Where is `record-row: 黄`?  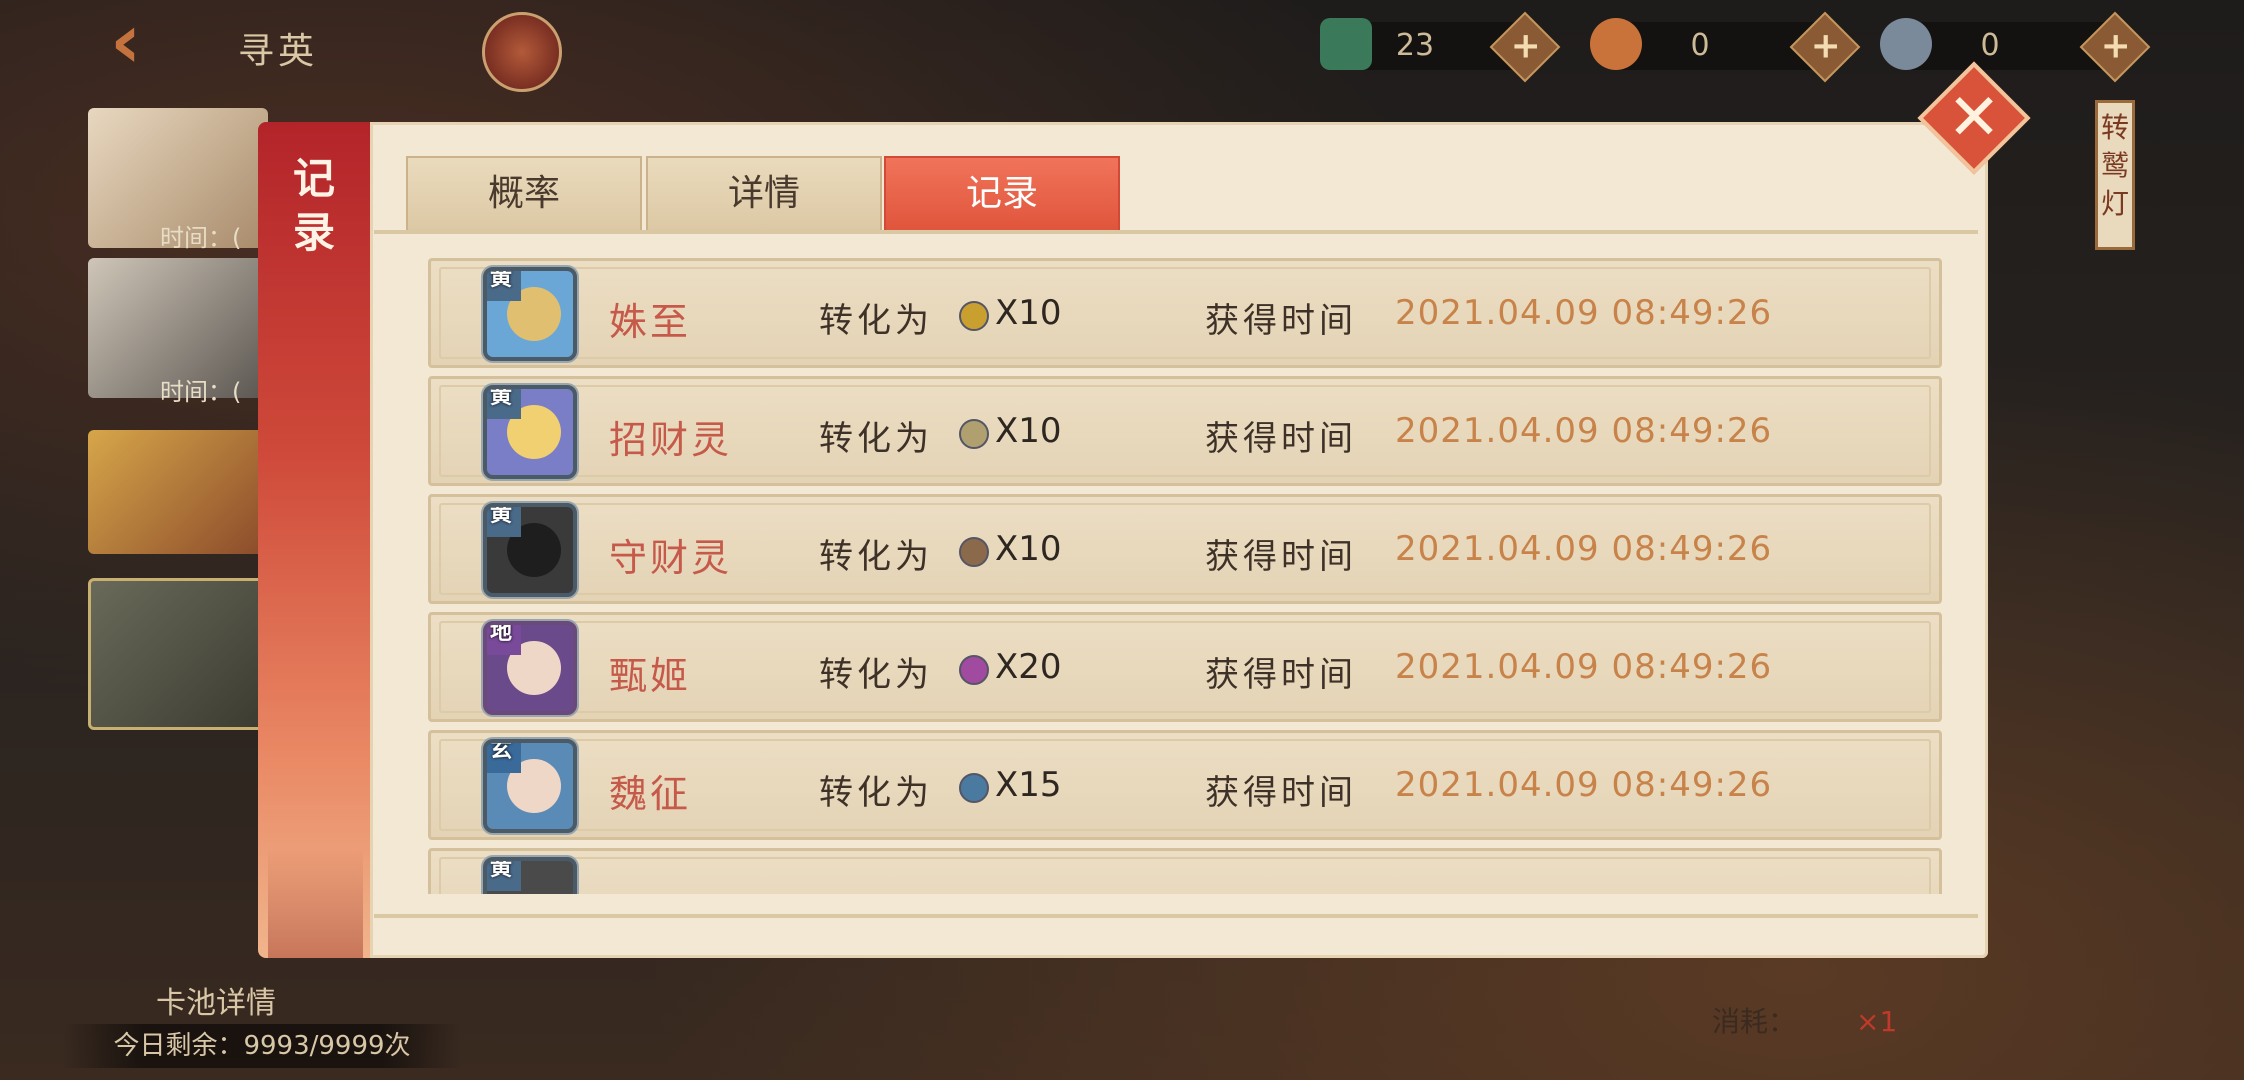 record-row: 黄 is located at coordinates (1185, 871).